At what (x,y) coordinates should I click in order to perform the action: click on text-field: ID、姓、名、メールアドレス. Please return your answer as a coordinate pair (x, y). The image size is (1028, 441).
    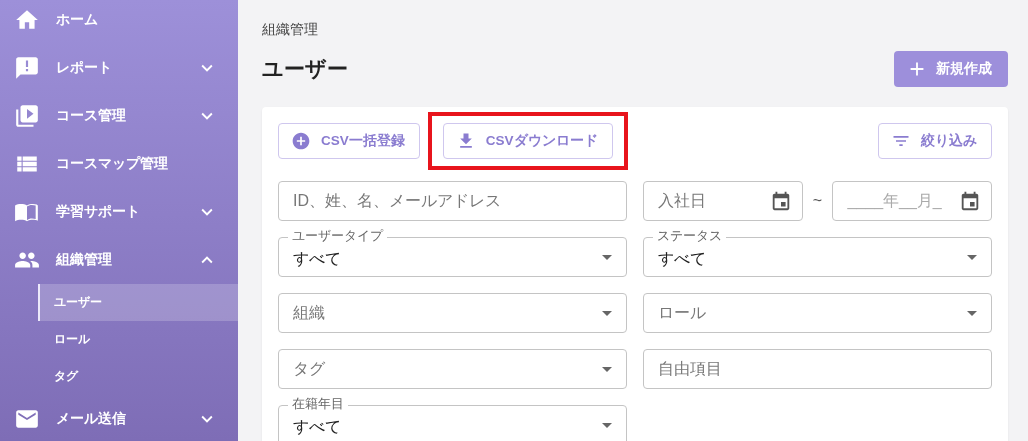
    Looking at the image, I should click on (452, 201).